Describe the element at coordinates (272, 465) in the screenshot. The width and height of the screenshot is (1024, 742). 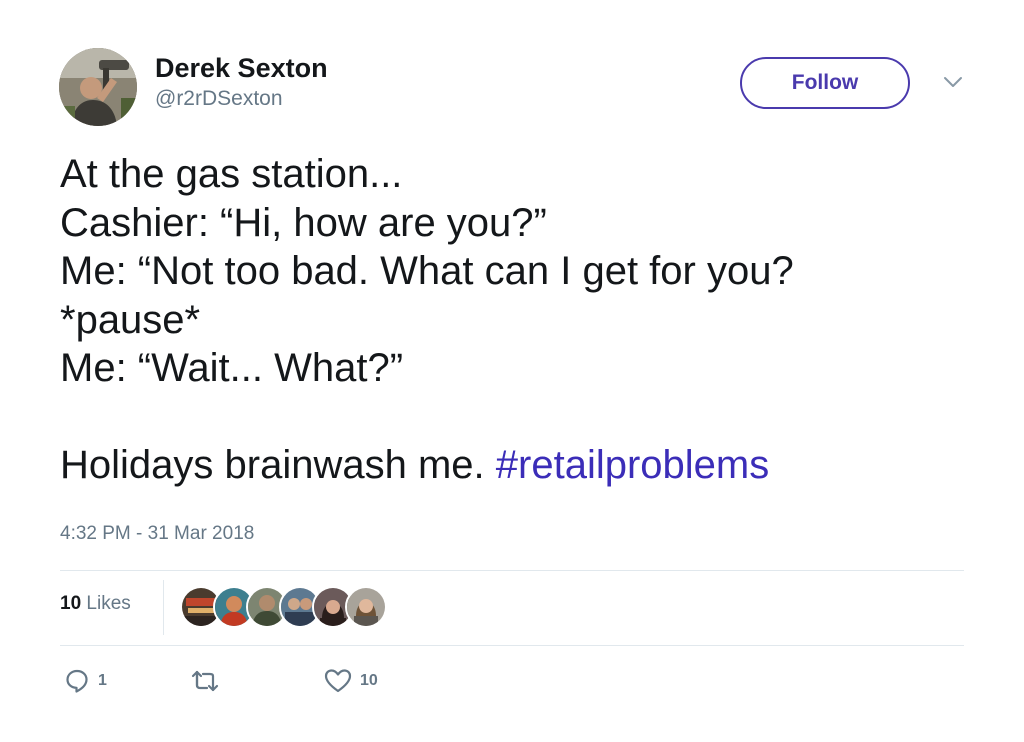
I see `tweet-text-segment: Holidays brainwash me.` at that location.